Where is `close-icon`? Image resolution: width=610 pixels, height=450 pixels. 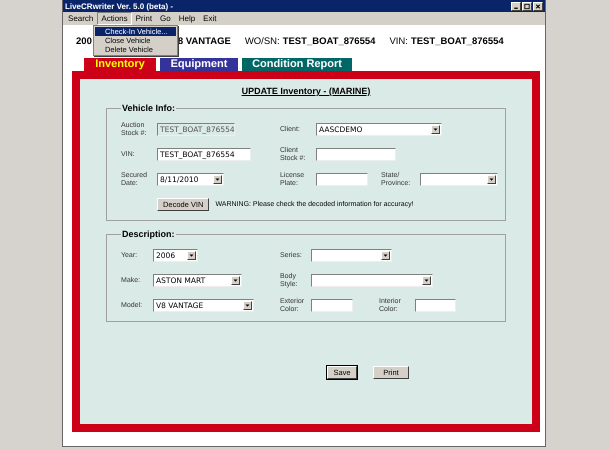 close-icon is located at coordinates (538, 6).